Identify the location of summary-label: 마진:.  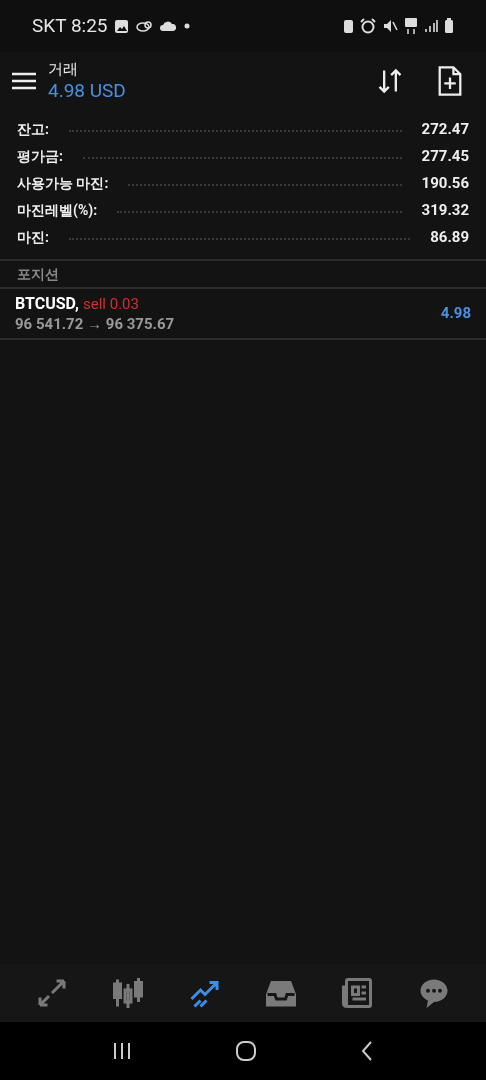
(33, 237).